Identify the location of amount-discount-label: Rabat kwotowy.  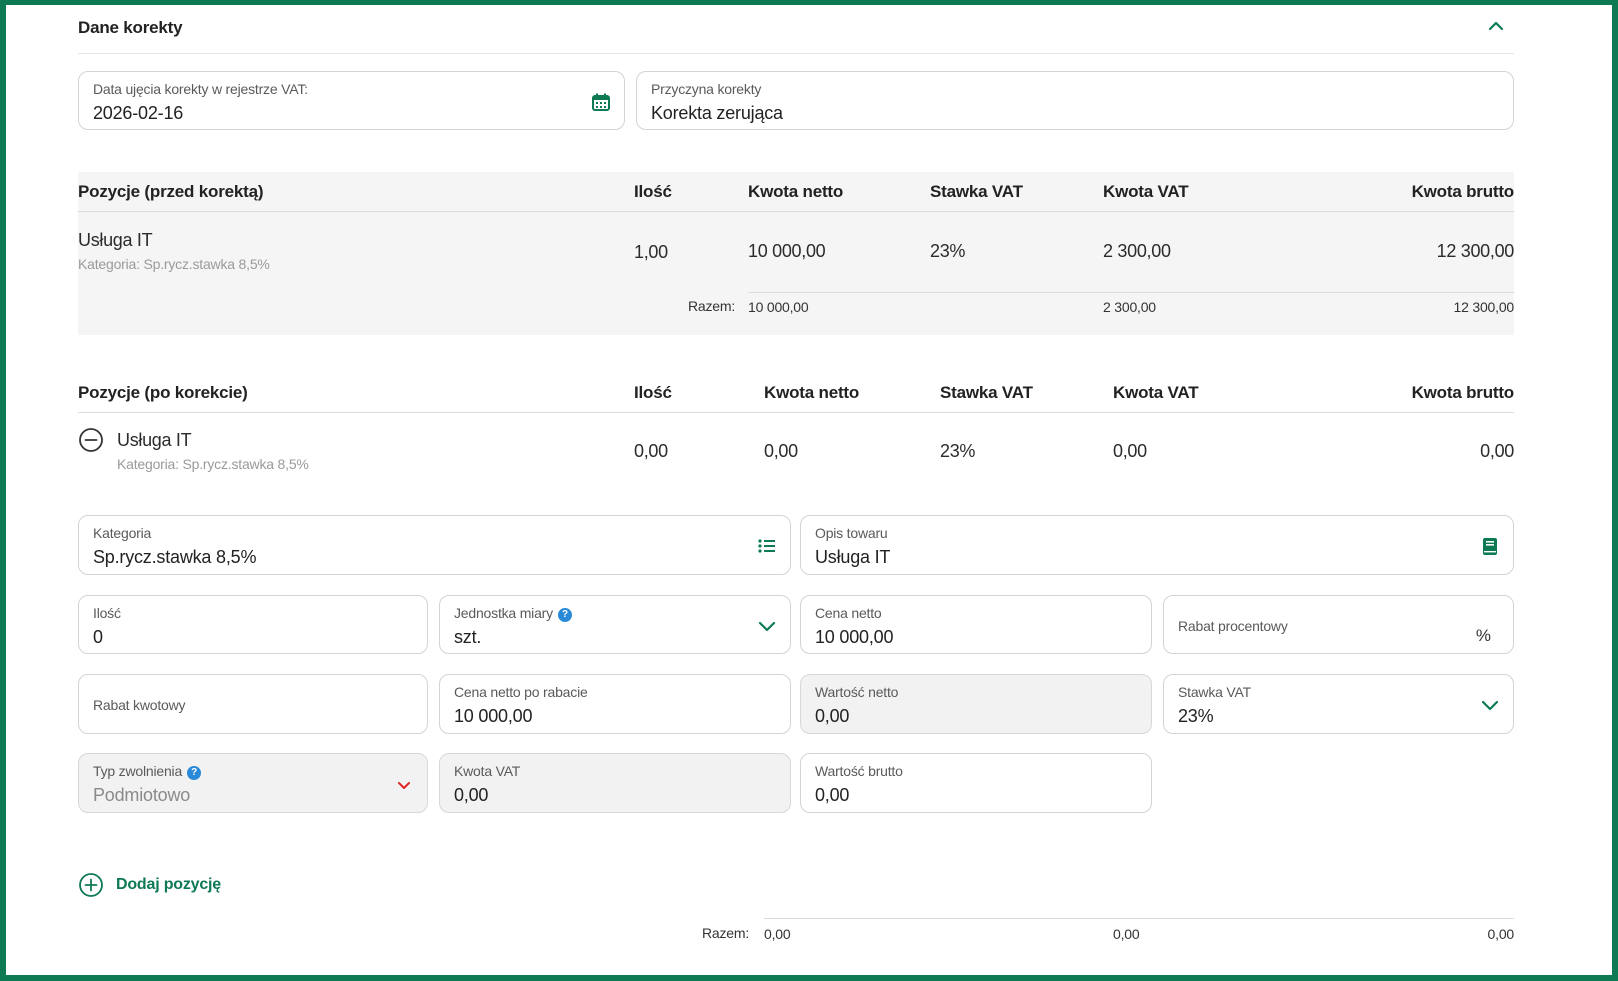
(139, 705).